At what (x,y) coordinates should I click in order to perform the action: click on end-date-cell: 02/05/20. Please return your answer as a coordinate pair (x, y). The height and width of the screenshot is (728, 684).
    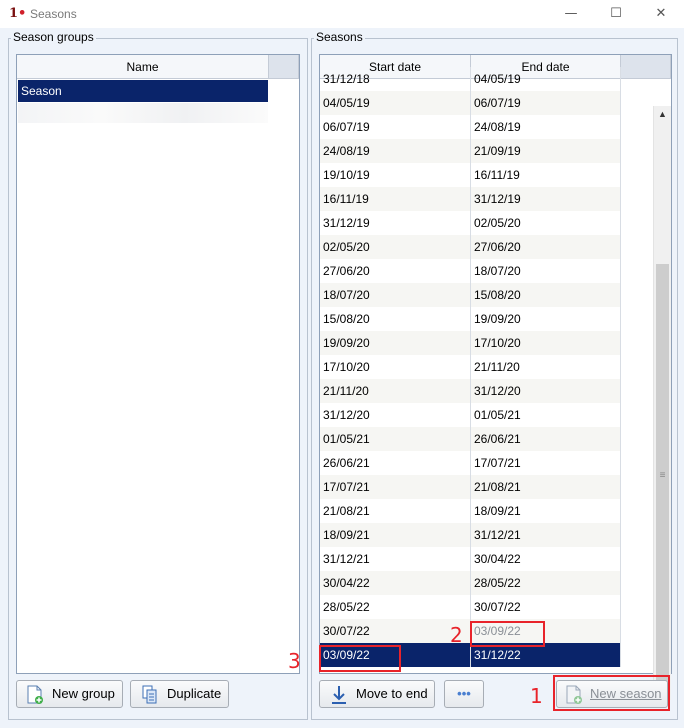
    Looking at the image, I should click on (546, 223).